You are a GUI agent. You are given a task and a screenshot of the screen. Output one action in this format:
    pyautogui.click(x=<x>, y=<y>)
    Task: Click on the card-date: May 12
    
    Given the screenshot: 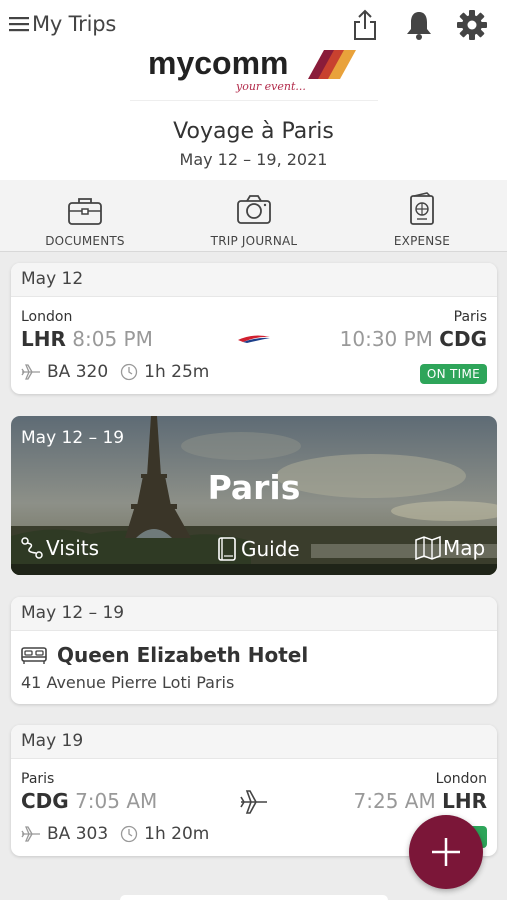 What is the action you would take?
    pyautogui.click(x=254, y=280)
    